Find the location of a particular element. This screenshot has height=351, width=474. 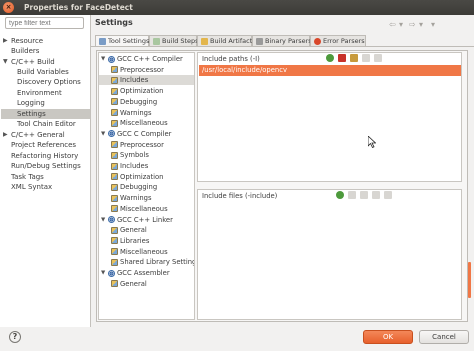

nav-item-label: Environment is located at coordinates (39, 93).